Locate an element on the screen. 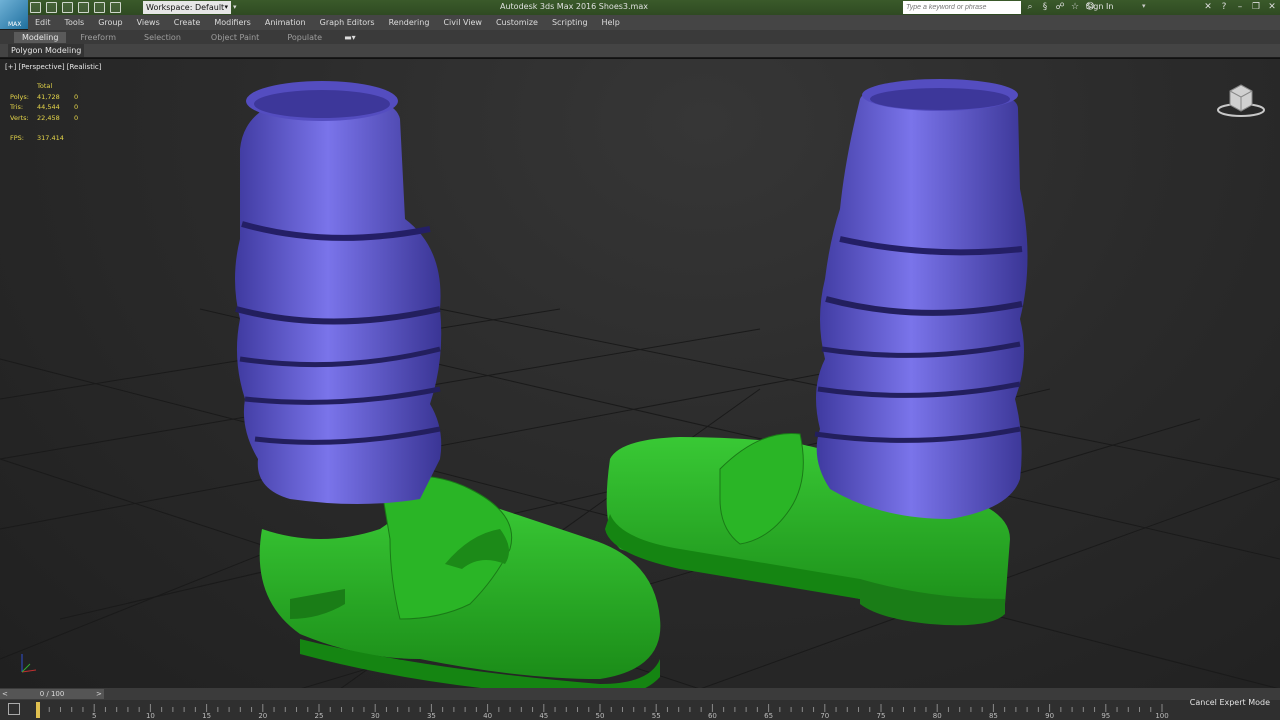 The height and width of the screenshot is (720, 1280). stats-total: 44,544 is located at coordinates (48, 107).